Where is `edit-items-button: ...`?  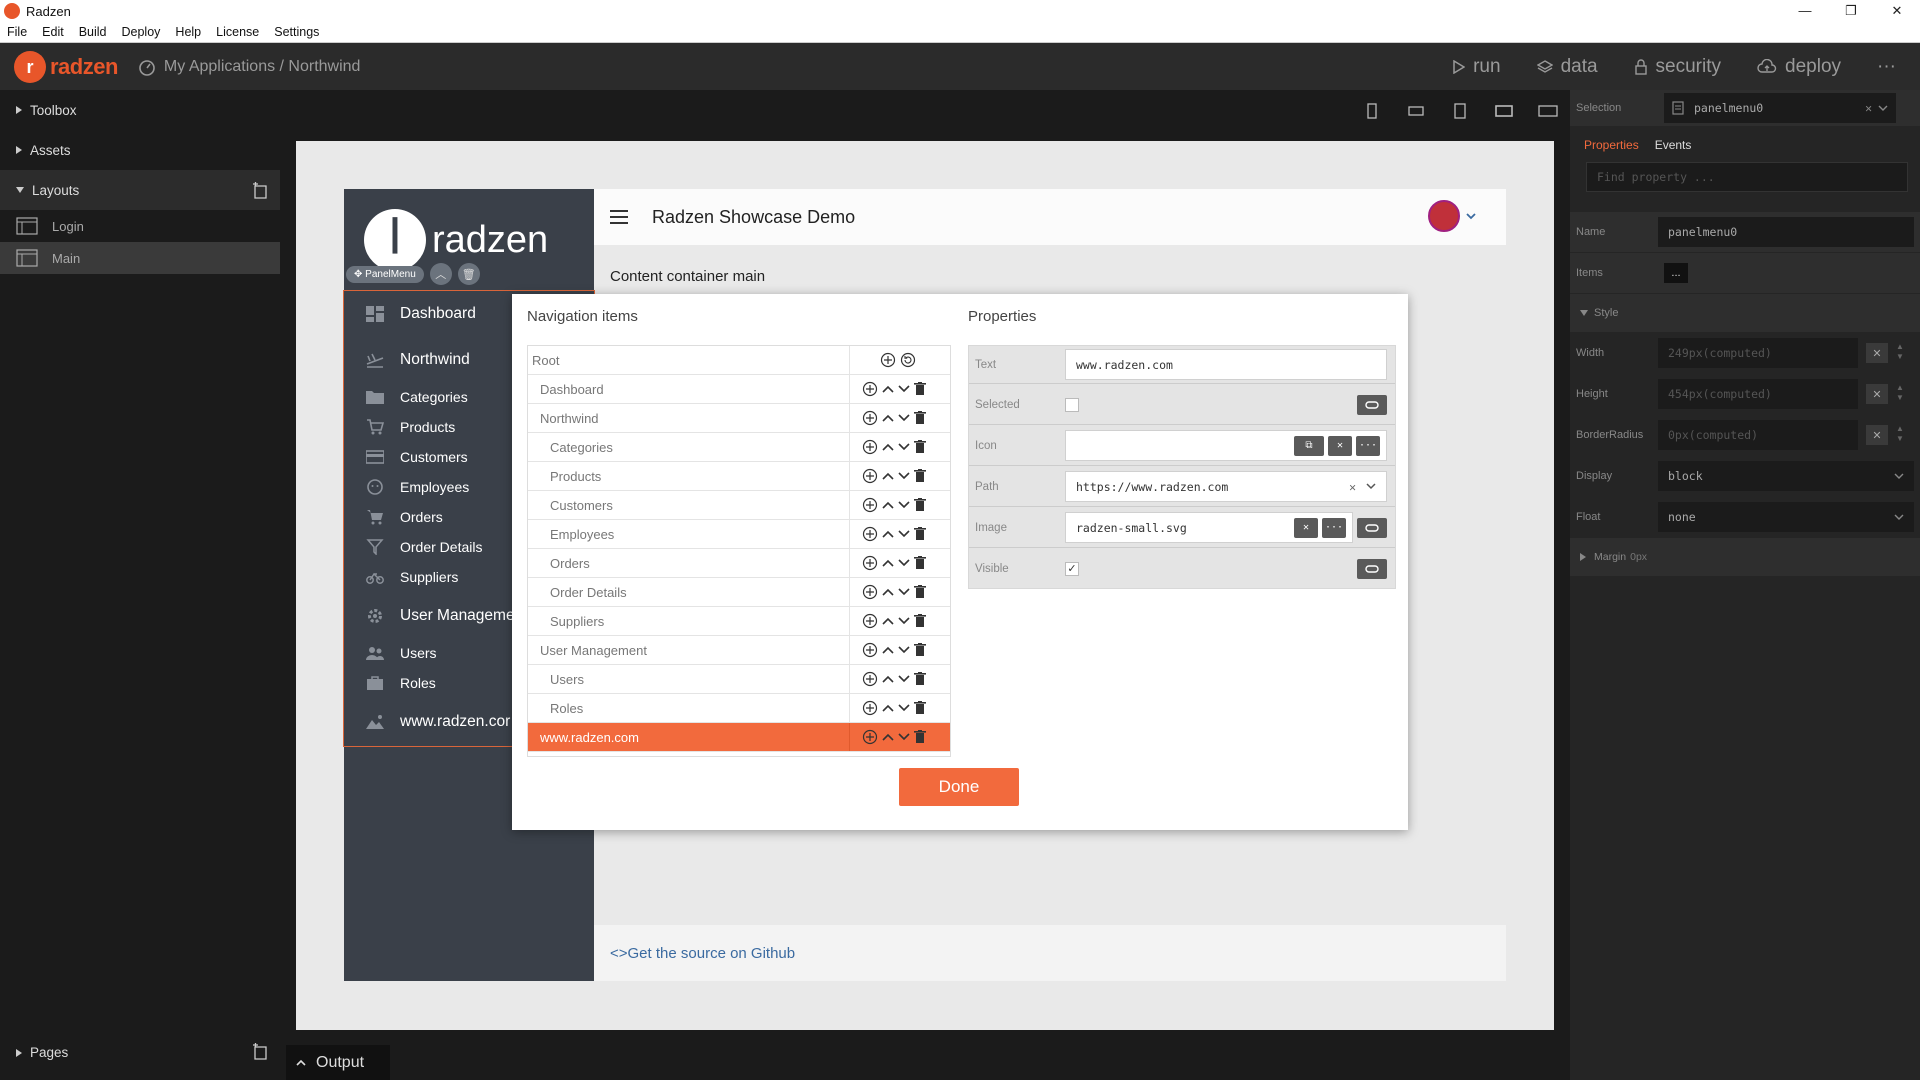
edit-items-button: ... is located at coordinates (1676, 273).